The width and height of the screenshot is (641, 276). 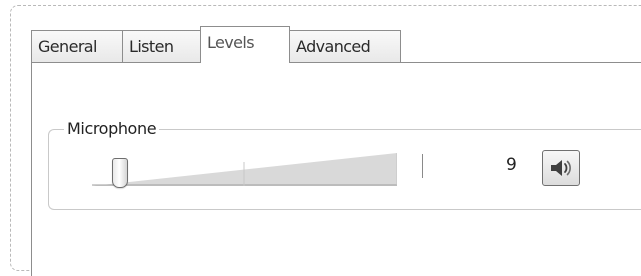 I want to click on microphone-label: Microphone, so click(x=112, y=128).